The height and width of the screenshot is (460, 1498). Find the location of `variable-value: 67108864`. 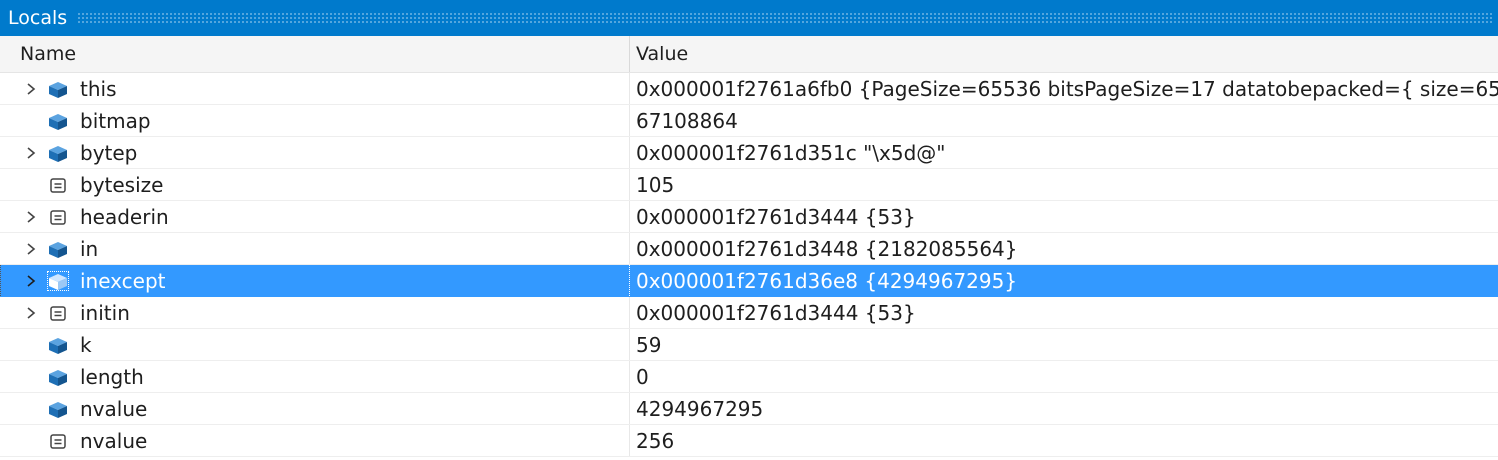

variable-value: 67108864 is located at coordinates (1064, 120).